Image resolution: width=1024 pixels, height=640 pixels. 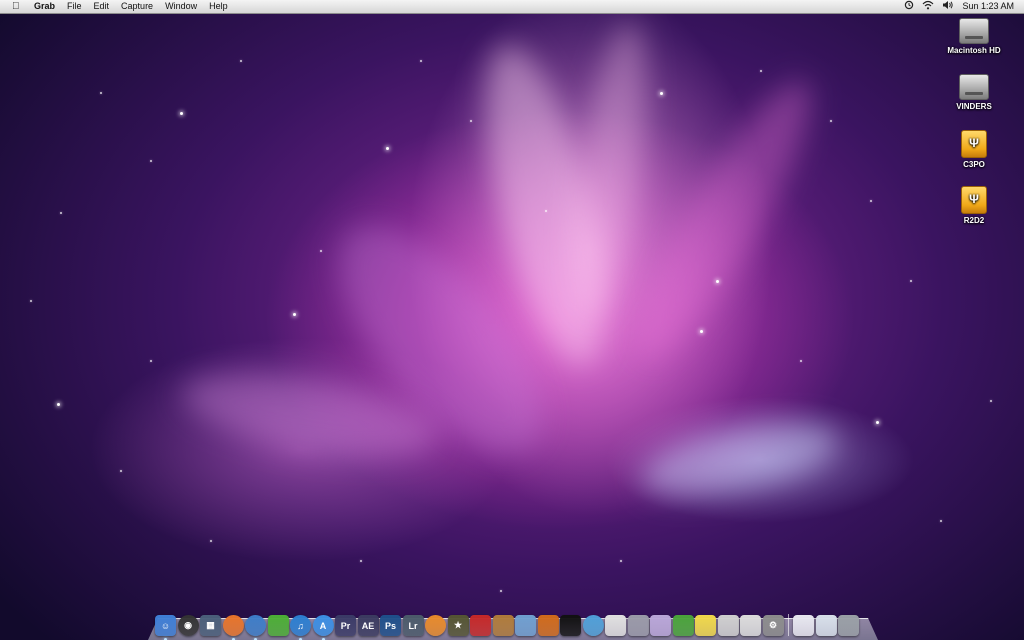 I want to click on dock-item-spaces: ▦, so click(x=210, y=625).